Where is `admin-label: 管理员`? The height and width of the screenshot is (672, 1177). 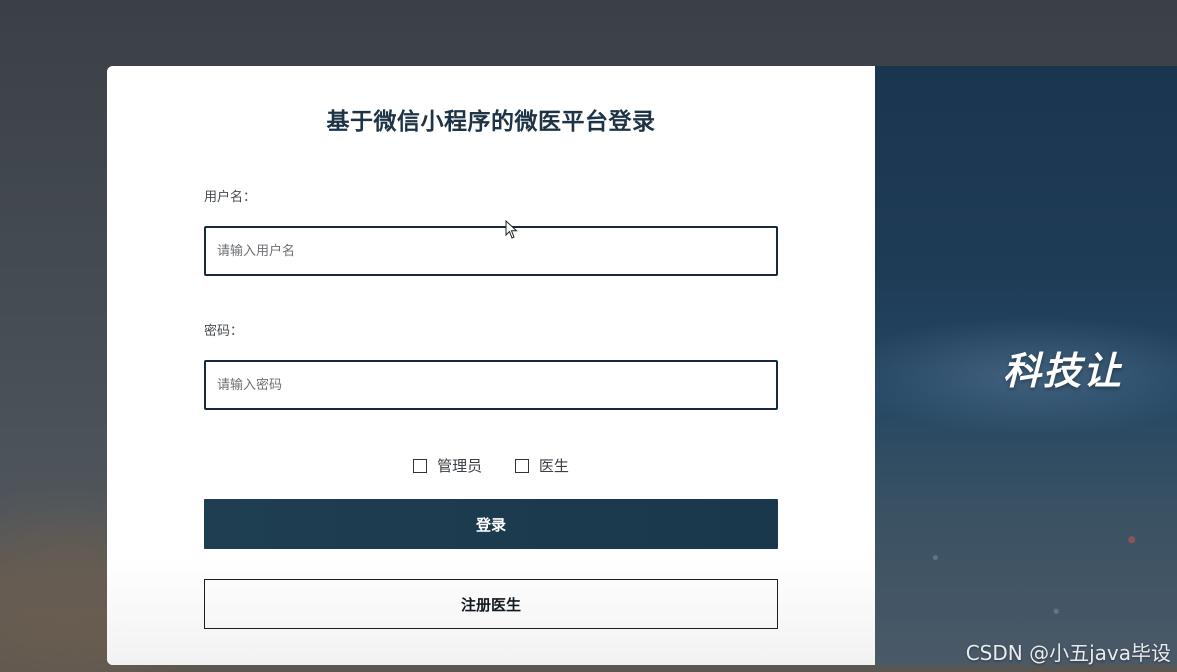 admin-label: 管理员 is located at coordinates (460, 466).